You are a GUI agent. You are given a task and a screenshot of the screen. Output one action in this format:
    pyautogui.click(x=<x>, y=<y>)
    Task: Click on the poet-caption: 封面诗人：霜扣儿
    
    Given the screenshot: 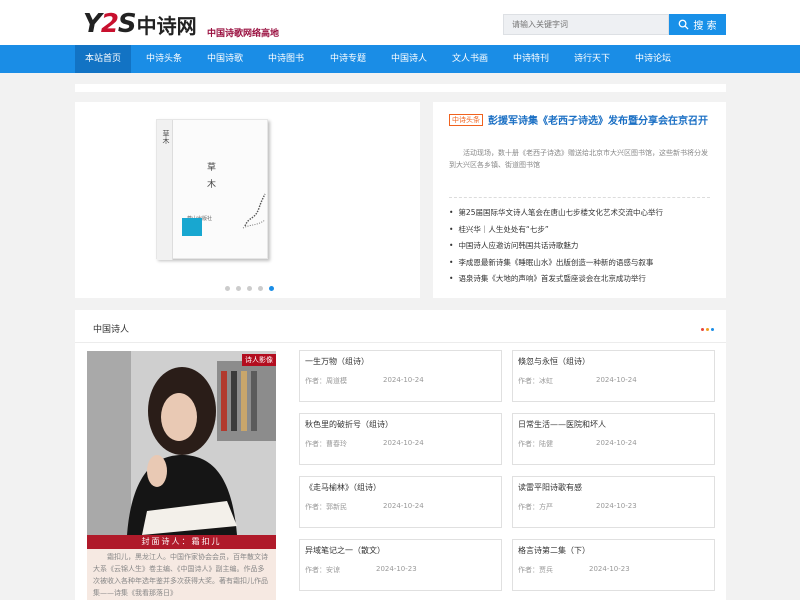 What is the action you would take?
    pyautogui.click(x=181, y=542)
    